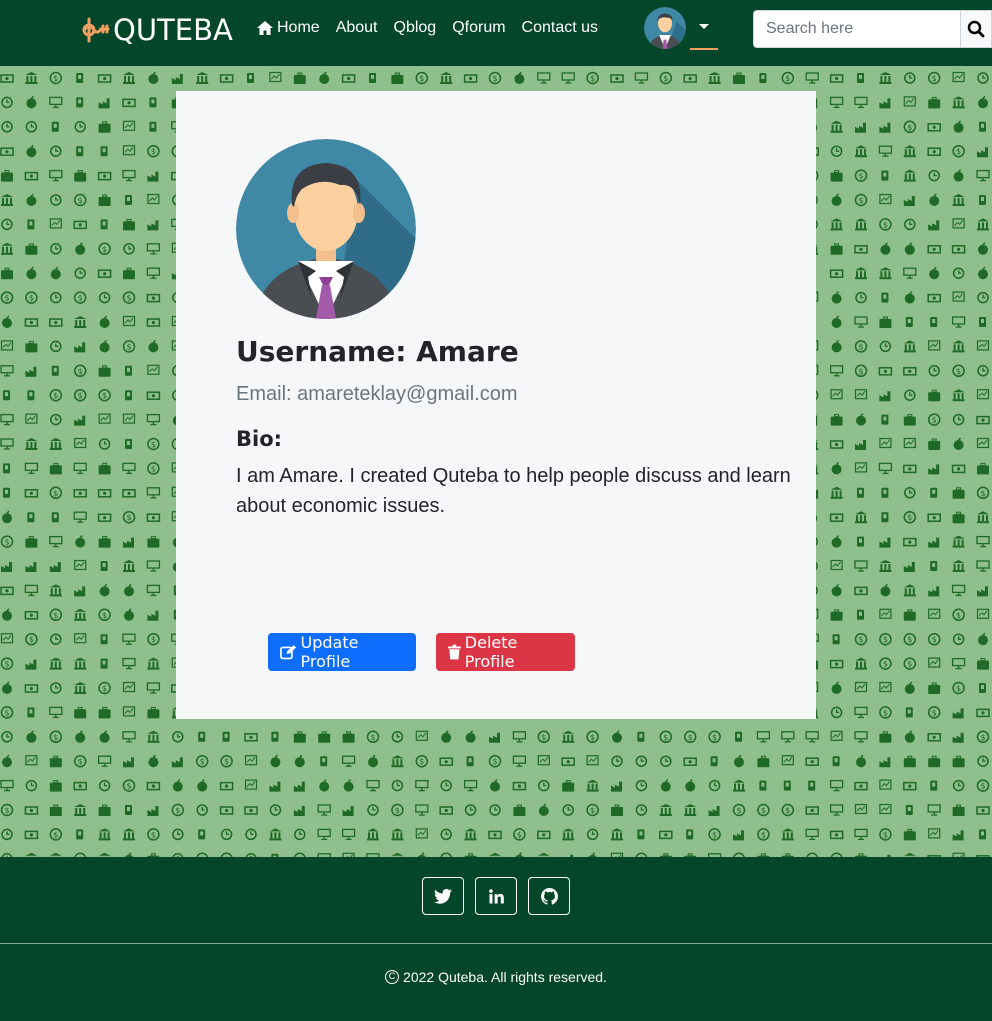 This screenshot has height=1021, width=992. I want to click on user-menu-toggle, so click(704, 32).